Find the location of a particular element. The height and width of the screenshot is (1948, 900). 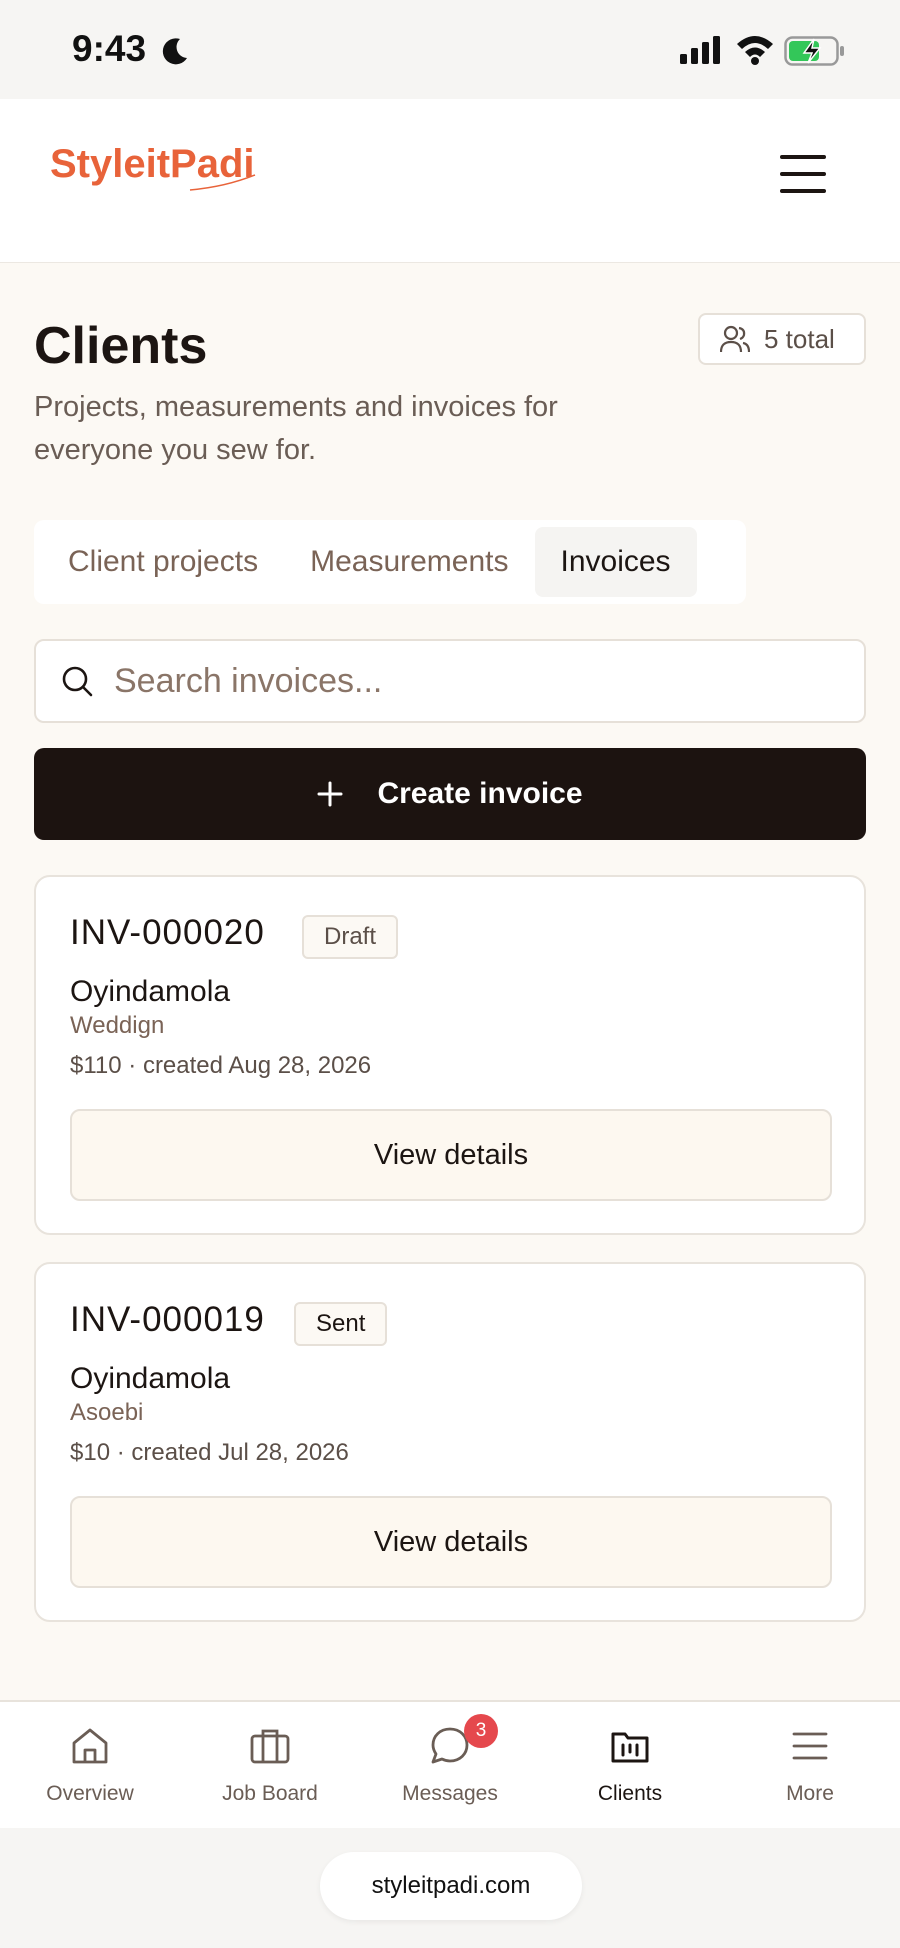

url-pill: styleitpadi.com is located at coordinates (451, 1886).